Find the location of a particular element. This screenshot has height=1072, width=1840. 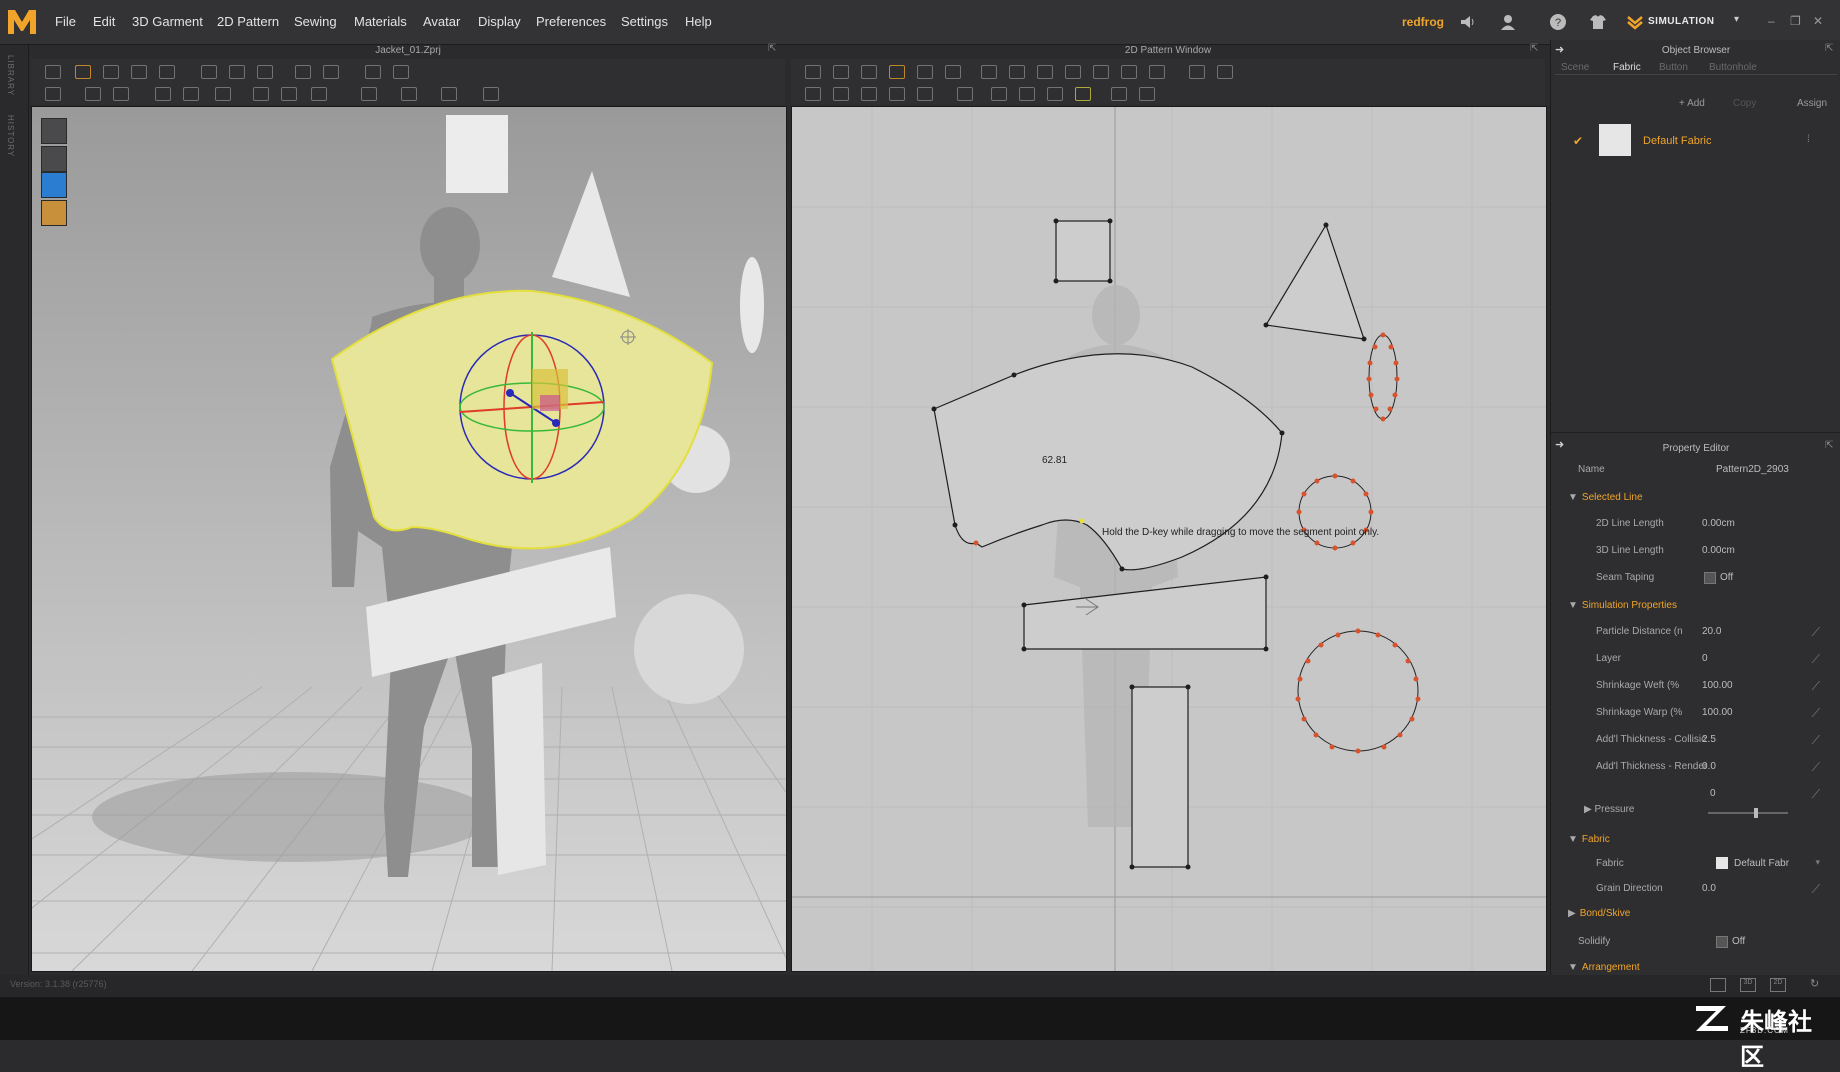

tape-2d-icon is located at coordinates (1147, 94).